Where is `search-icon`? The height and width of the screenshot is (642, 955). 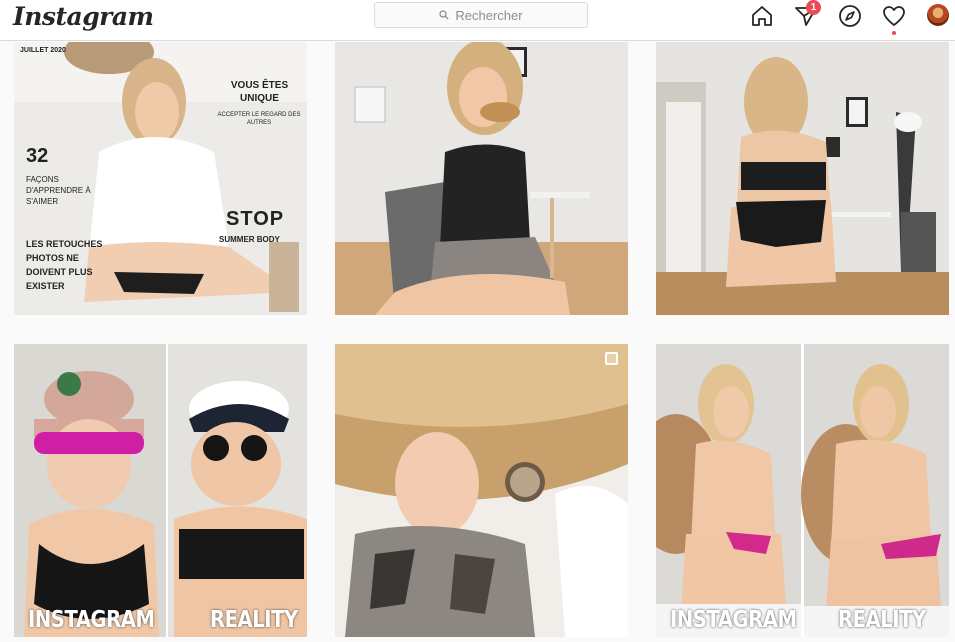
search-icon is located at coordinates (444, 15).